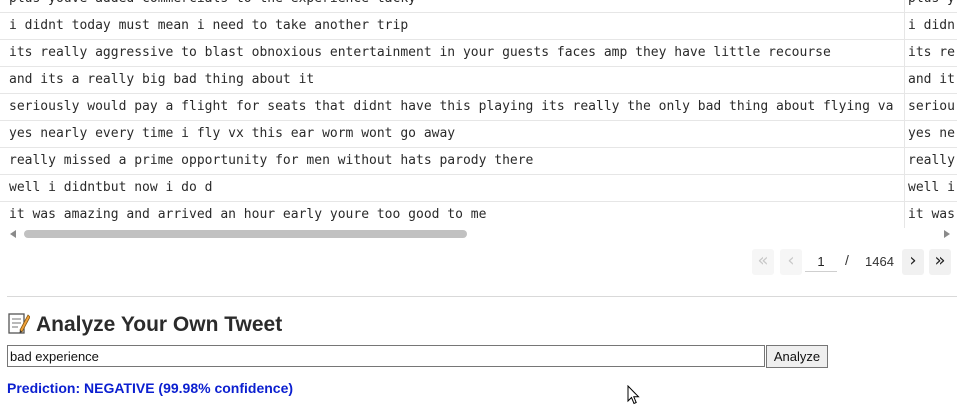 This screenshot has height=410, width=957. I want to click on preprocessed-text-cell: i didn, so click(931, 25).